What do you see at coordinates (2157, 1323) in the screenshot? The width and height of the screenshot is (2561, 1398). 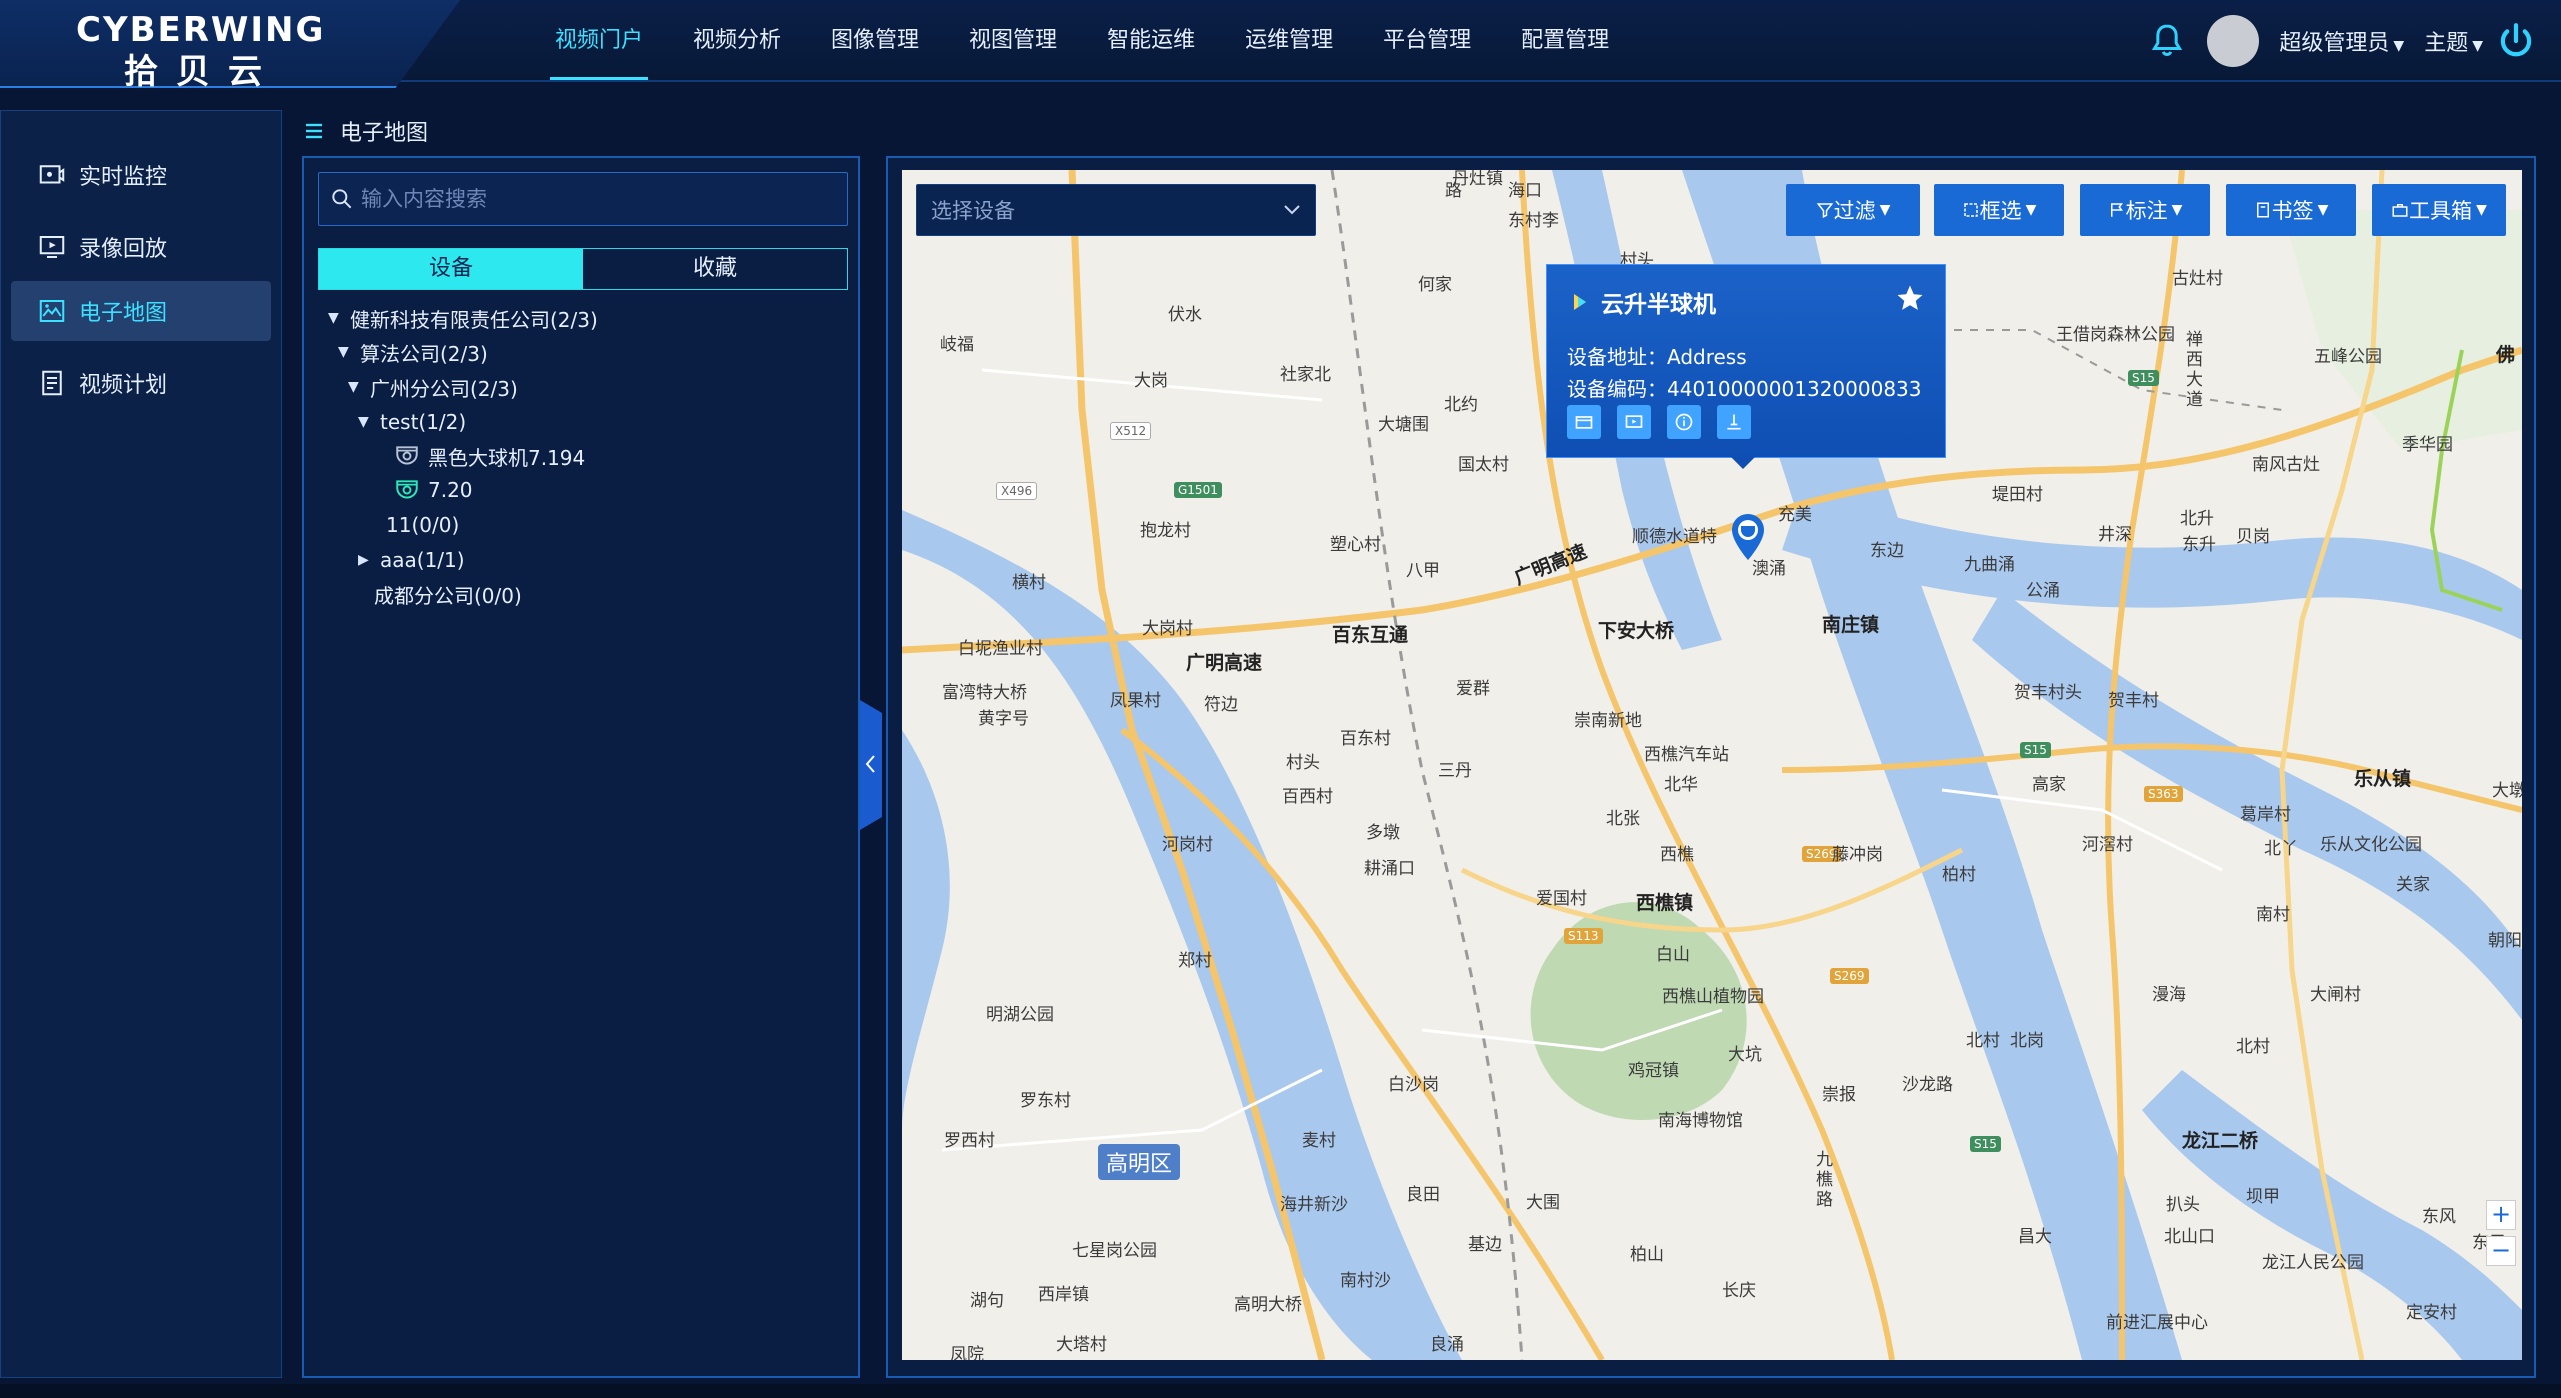 I see `map-label: 前进汇展中心` at bounding box center [2157, 1323].